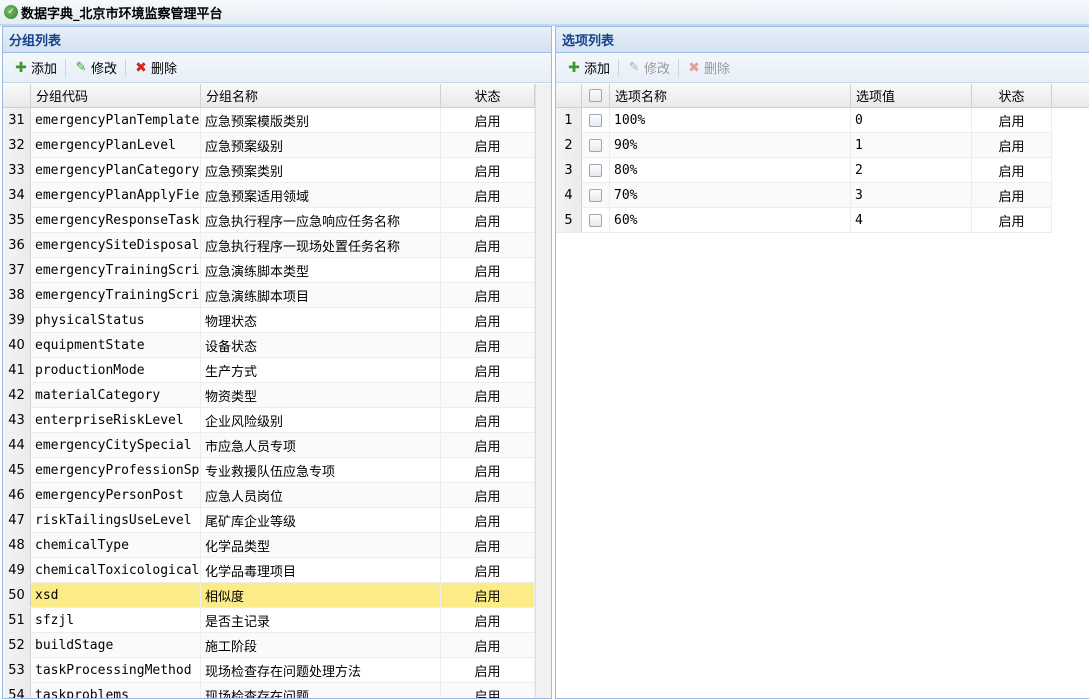 The height and width of the screenshot is (699, 1089). What do you see at coordinates (269, 445) in the screenshot?
I see `table-row: 44 emergencyCitySpecial 市应急人员专项 启用` at bounding box center [269, 445].